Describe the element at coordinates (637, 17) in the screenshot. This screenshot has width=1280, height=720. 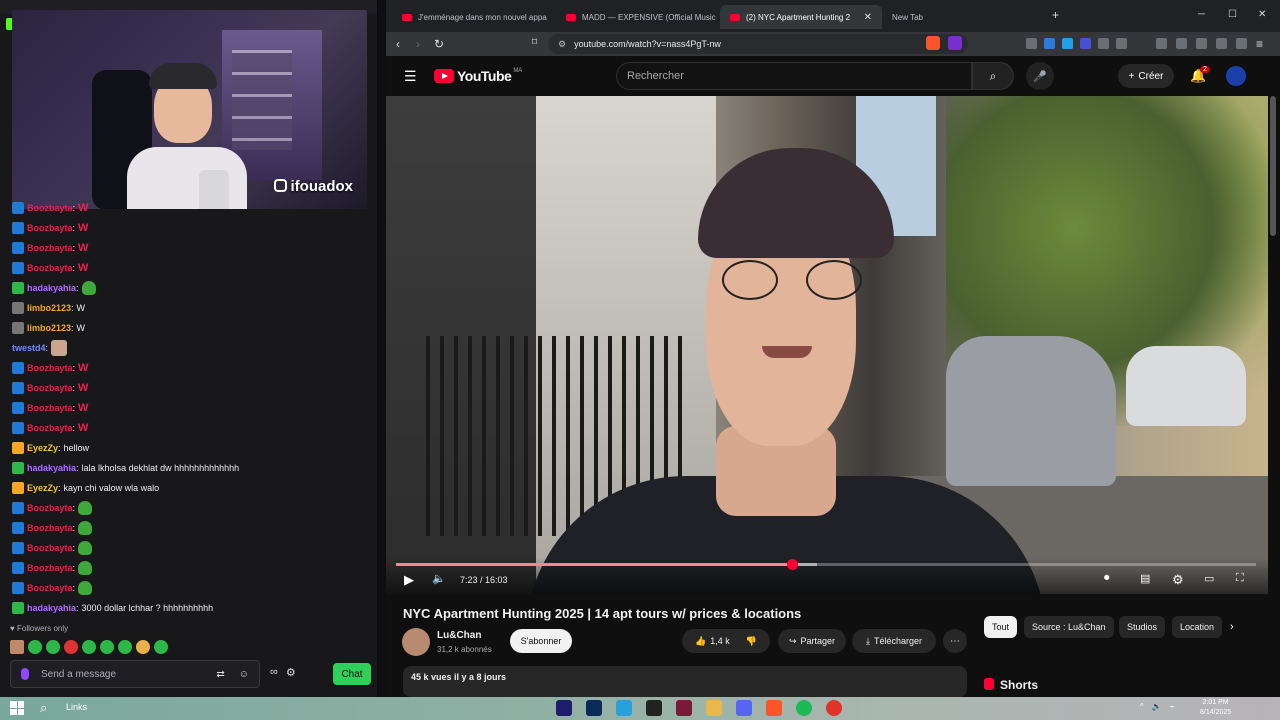
I see `tab-madd-expensive: MADD — EXPENSIVE (Official Music` at that location.